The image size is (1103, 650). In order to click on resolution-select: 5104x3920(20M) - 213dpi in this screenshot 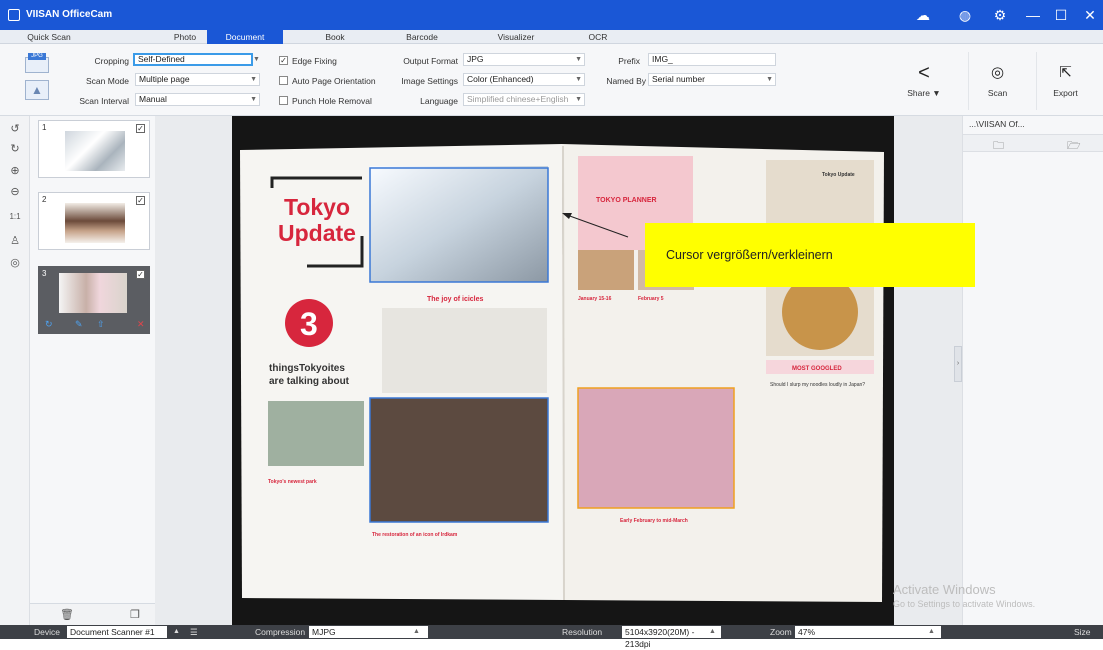, I will do `click(671, 637)`.